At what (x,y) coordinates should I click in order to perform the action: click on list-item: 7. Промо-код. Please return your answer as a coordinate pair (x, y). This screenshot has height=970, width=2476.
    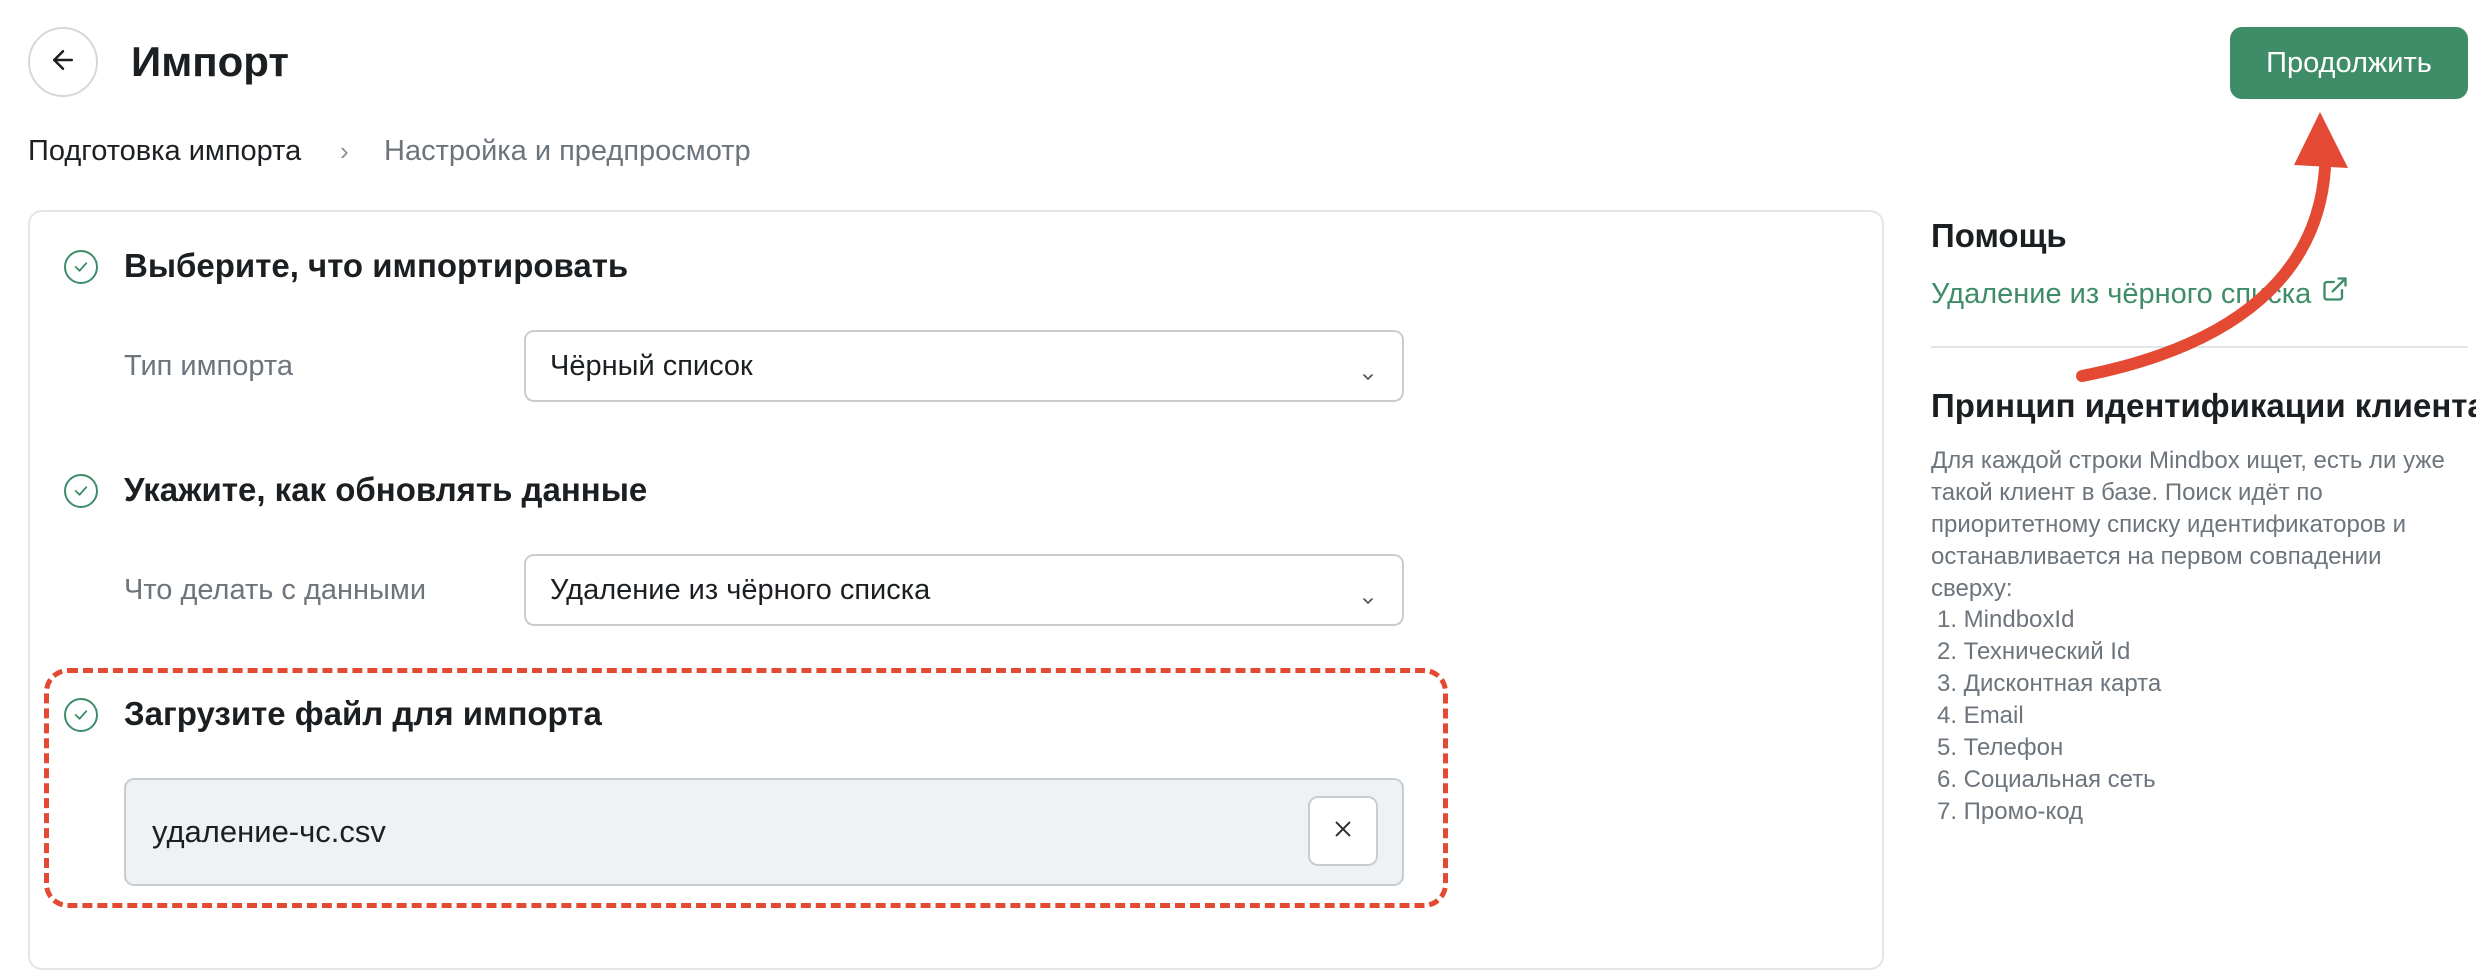
    Looking at the image, I should click on (2010, 811).